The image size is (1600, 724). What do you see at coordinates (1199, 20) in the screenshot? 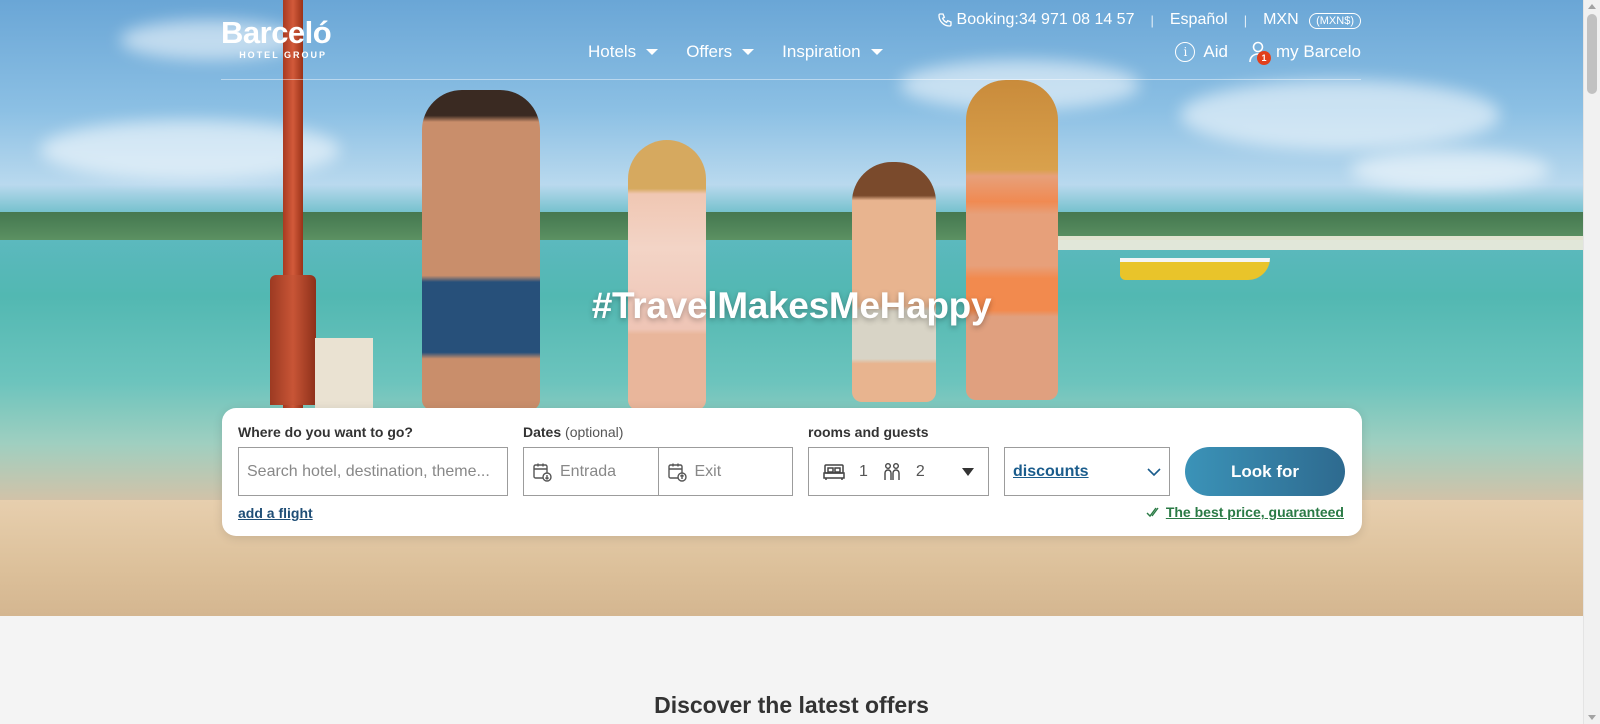
I see `language-selector: Español` at bounding box center [1199, 20].